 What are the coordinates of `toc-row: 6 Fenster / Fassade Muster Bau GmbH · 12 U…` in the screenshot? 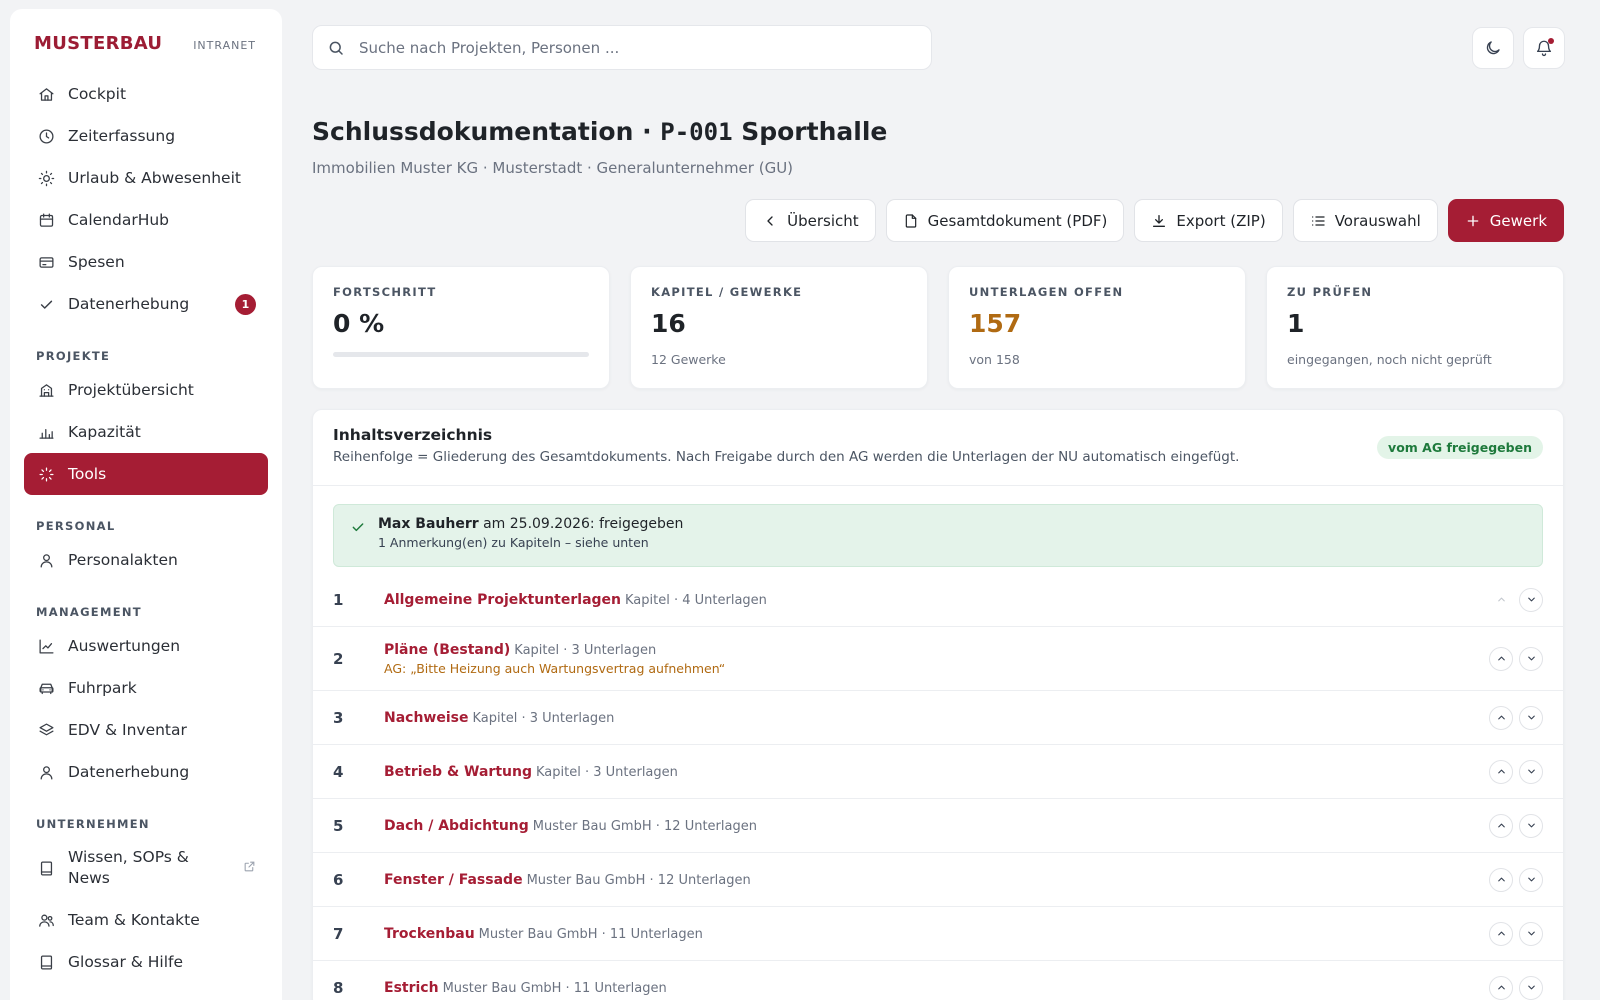 It's located at (938, 880).